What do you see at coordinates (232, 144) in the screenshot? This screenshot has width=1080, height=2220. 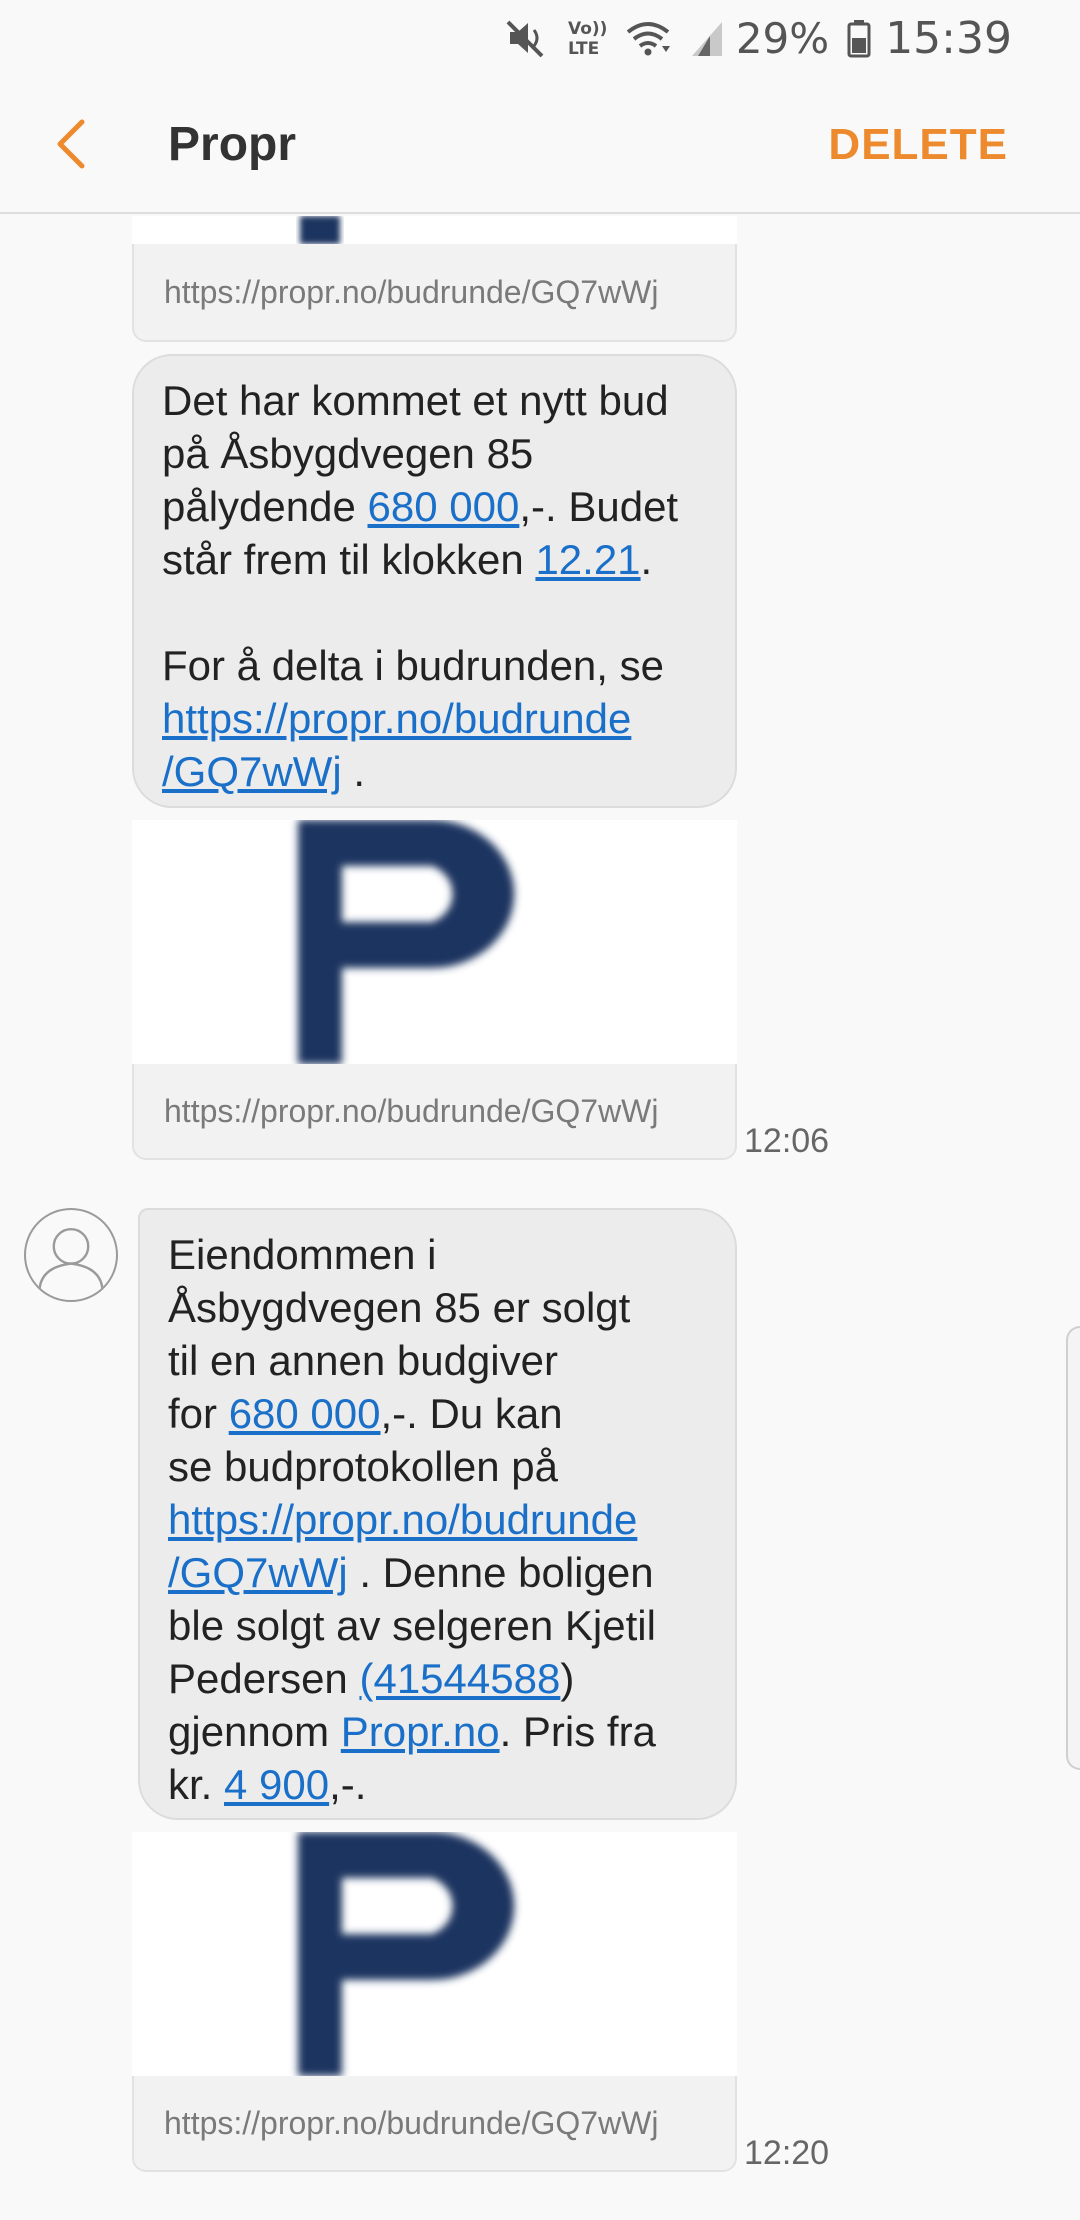 I see `conversation-title: Propr` at bounding box center [232, 144].